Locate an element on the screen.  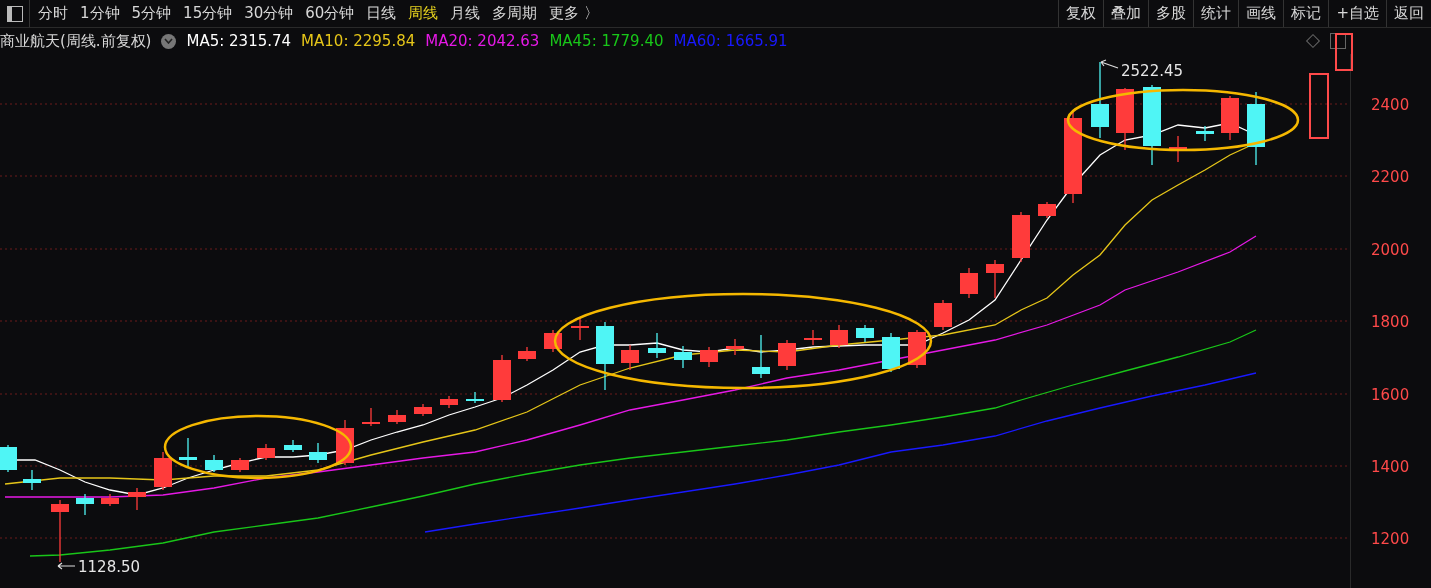
y-axis-label: 1800 is located at coordinates (1390, 322).